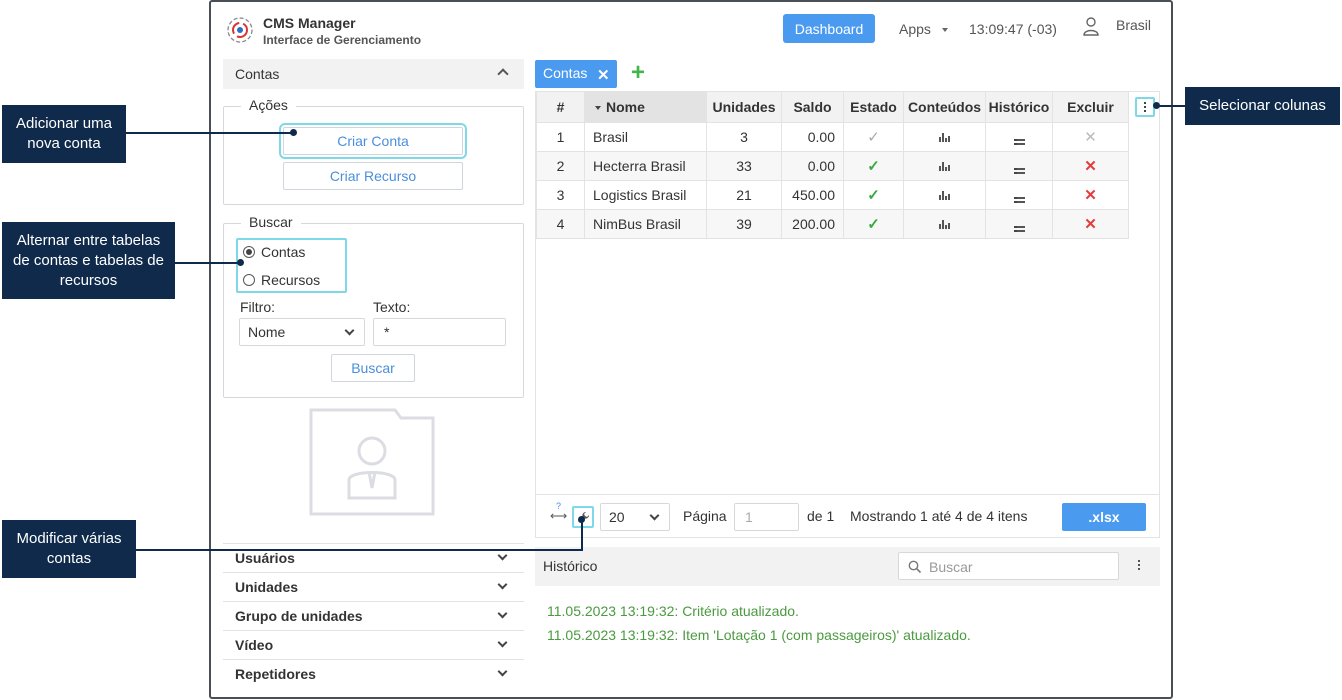 Image resolution: width=1342 pixels, height=700 pixels. Describe the element at coordinates (439, 332) in the screenshot. I see `text-input: *` at that location.